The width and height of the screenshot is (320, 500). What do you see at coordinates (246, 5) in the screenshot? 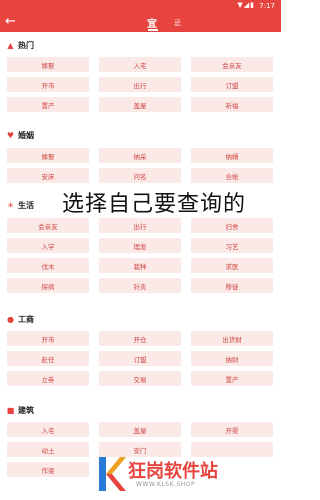
I see `status-icons: ▼◢▮` at bounding box center [246, 5].